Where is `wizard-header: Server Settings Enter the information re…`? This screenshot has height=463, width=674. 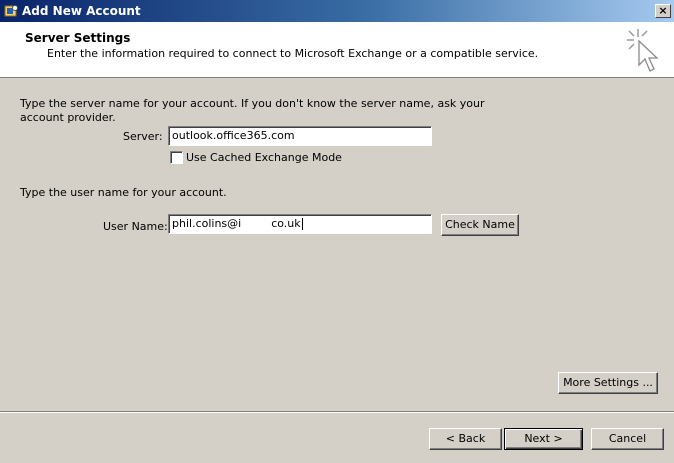
wizard-header: Server Settings Enter the information re… is located at coordinates (337, 50).